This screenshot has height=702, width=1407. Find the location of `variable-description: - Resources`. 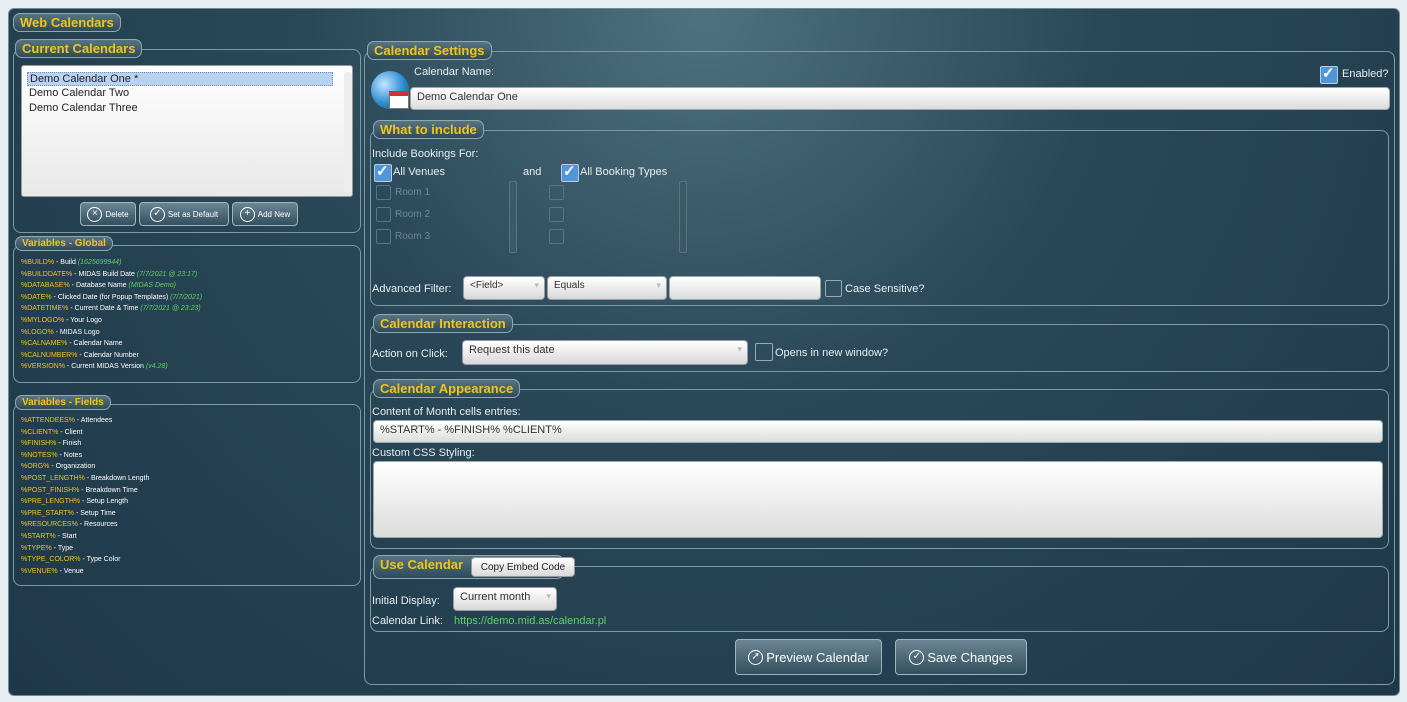

variable-description: - Resources is located at coordinates (97, 525).